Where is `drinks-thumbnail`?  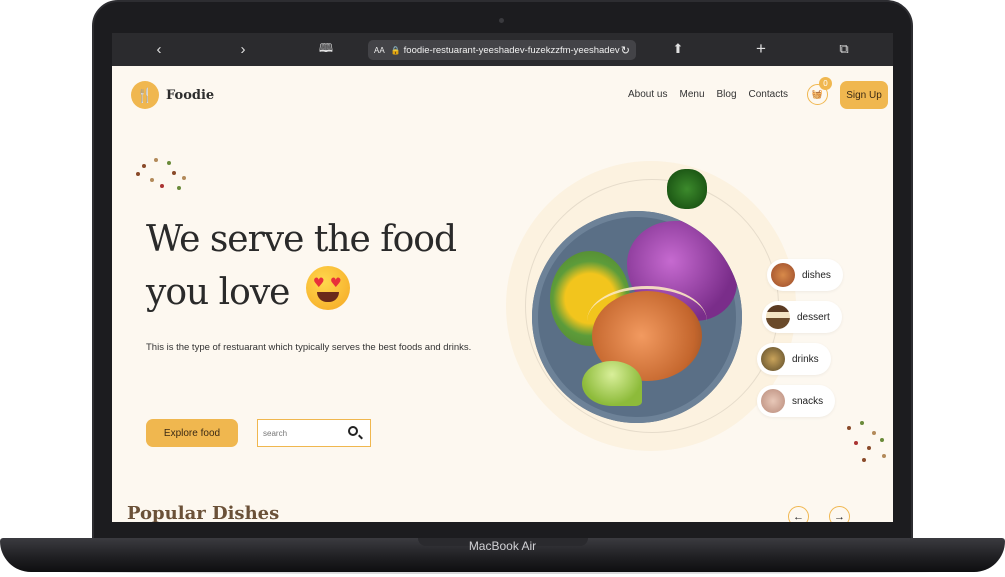
drinks-thumbnail is located at coordinates (773, 359).